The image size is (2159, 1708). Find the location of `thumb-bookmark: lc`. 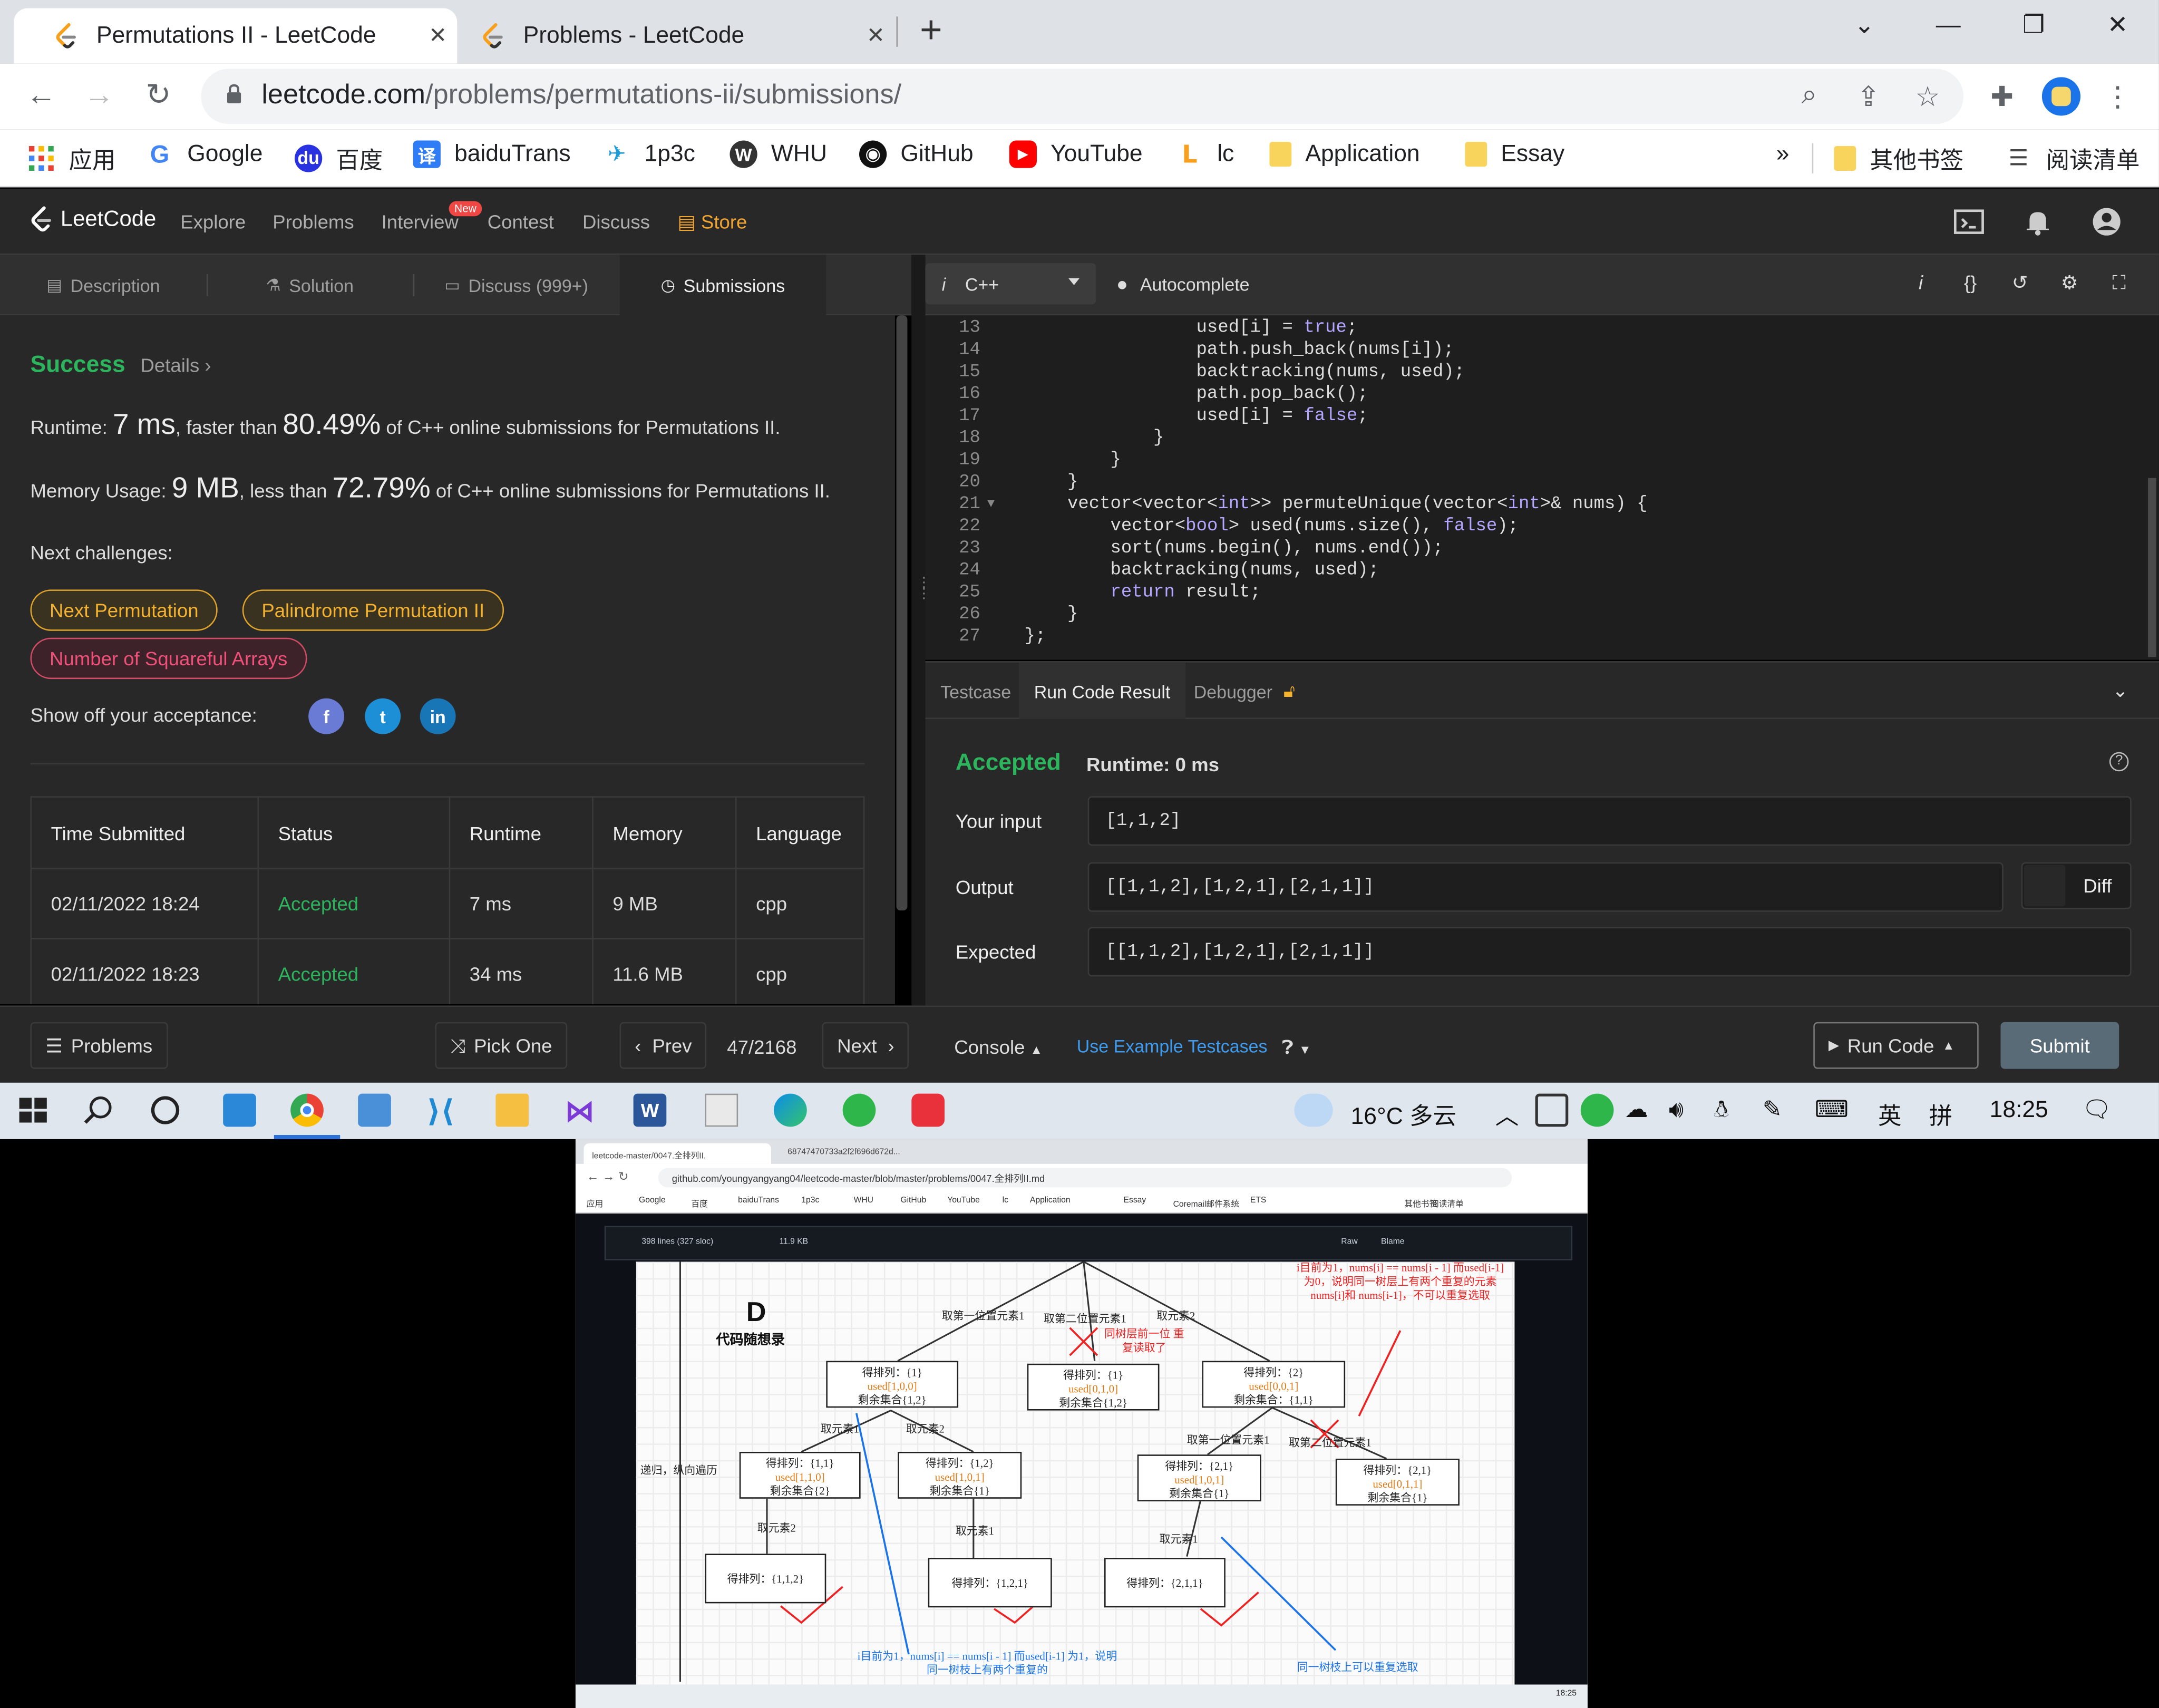

thumb-bookmark: lc is located at coordinates (1005, 1201).